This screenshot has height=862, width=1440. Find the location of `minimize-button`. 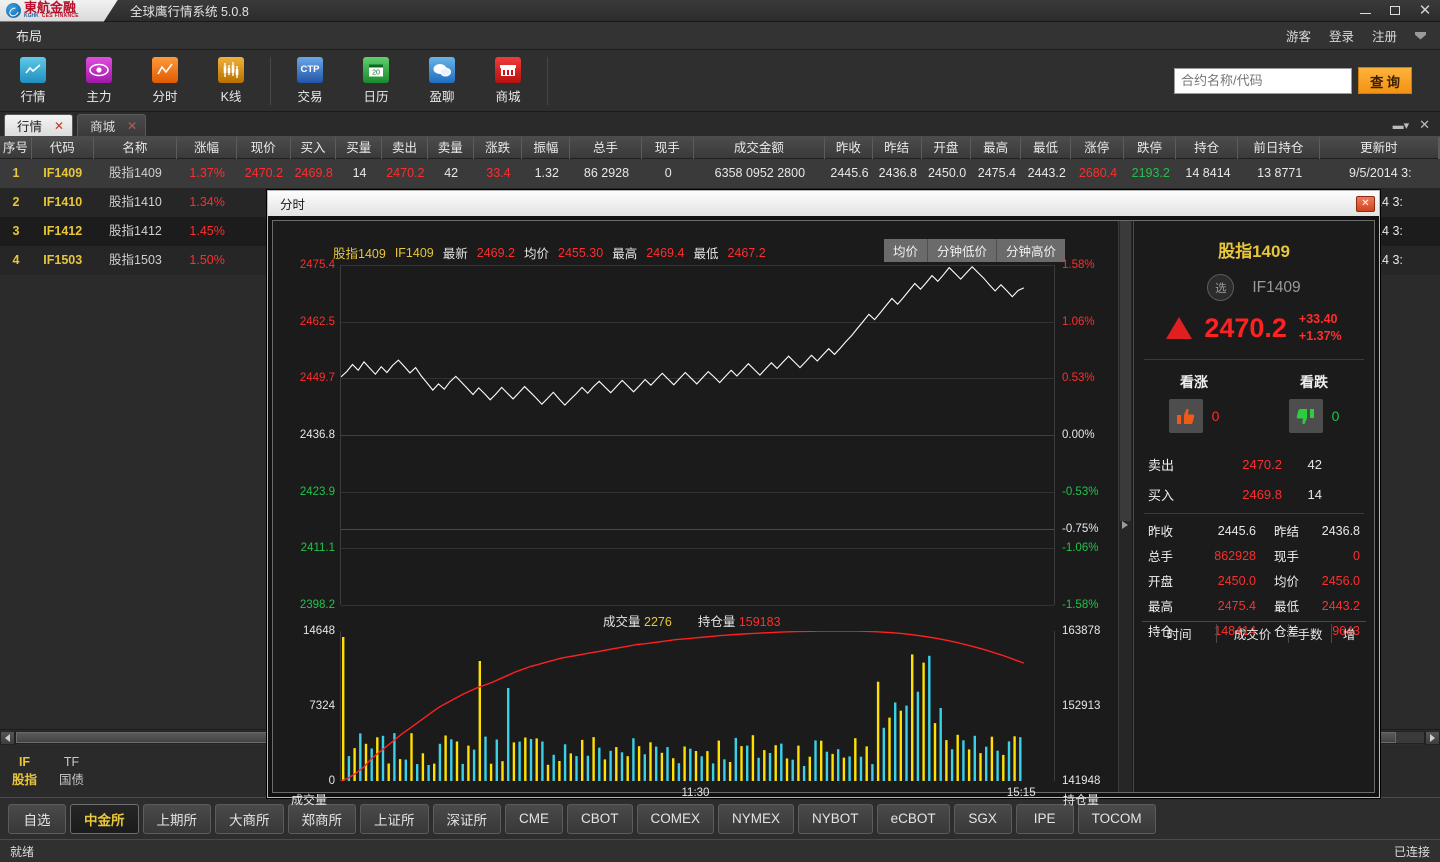

minimize-button is located at coordinates (1365, 11).